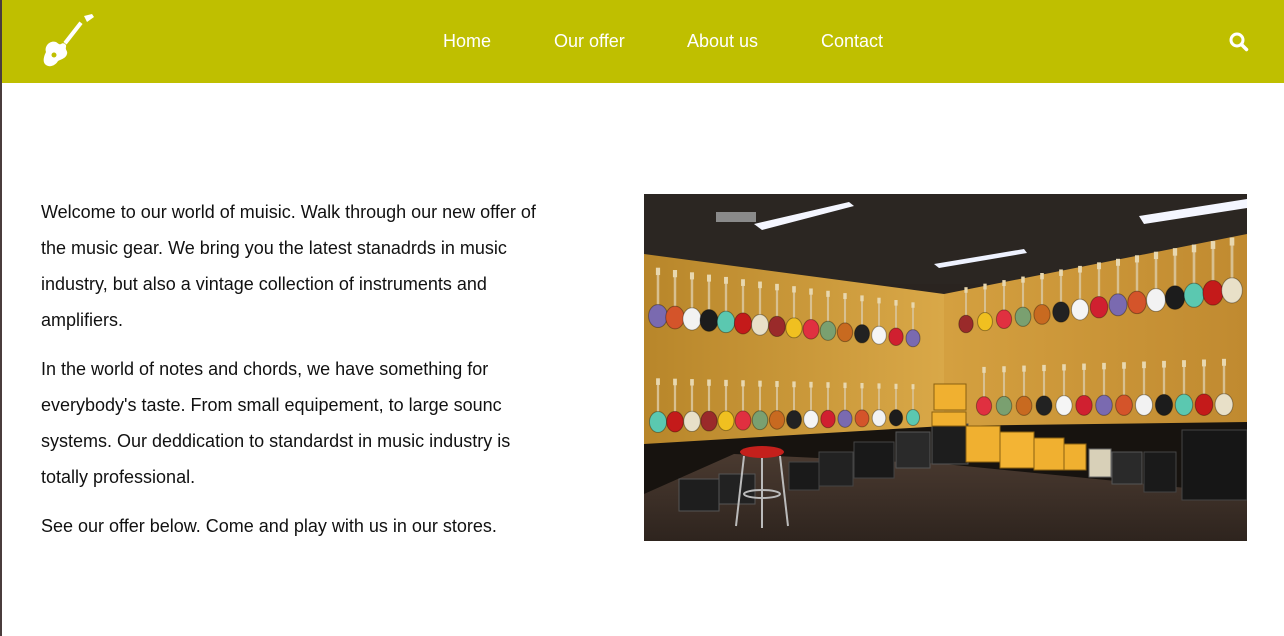  I want to click on home-logo-link, so click(69, 41).